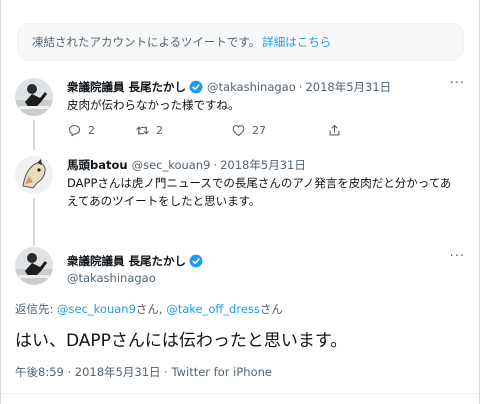 The width and height of the screenshot is (480, 404). I want to click on reply-joiner: さん,, so click(151, 309).